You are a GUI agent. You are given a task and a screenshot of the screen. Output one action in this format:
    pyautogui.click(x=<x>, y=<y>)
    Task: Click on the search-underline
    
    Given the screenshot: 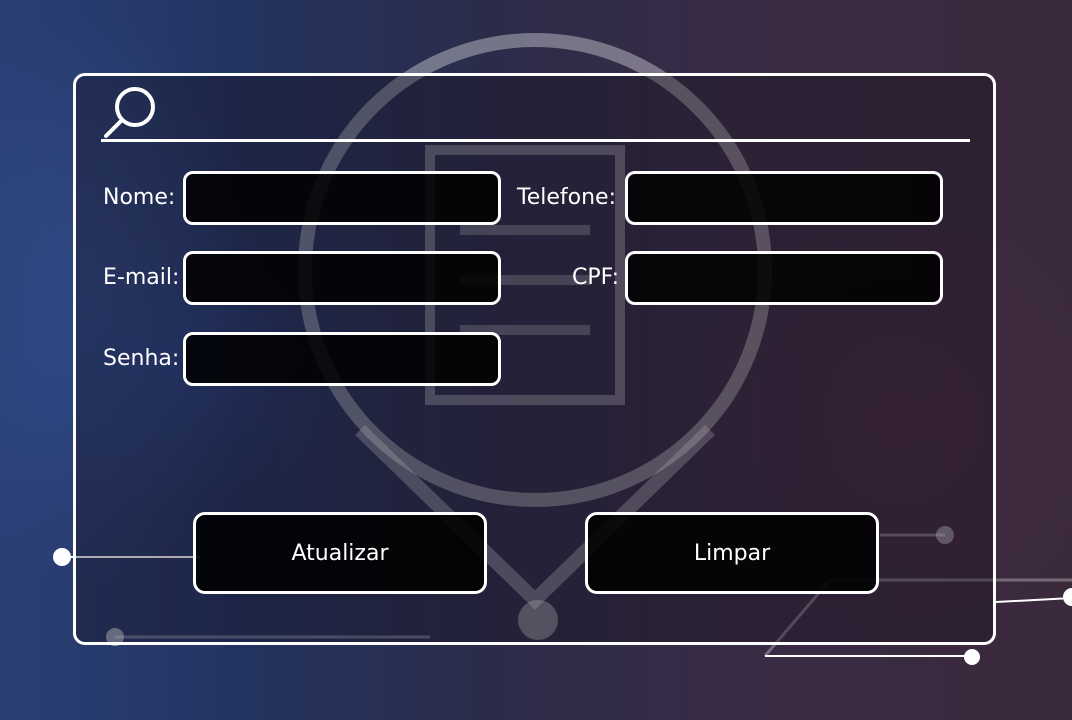 What is the action you would take?
    pyautogui.click(x=535, y=140)
    